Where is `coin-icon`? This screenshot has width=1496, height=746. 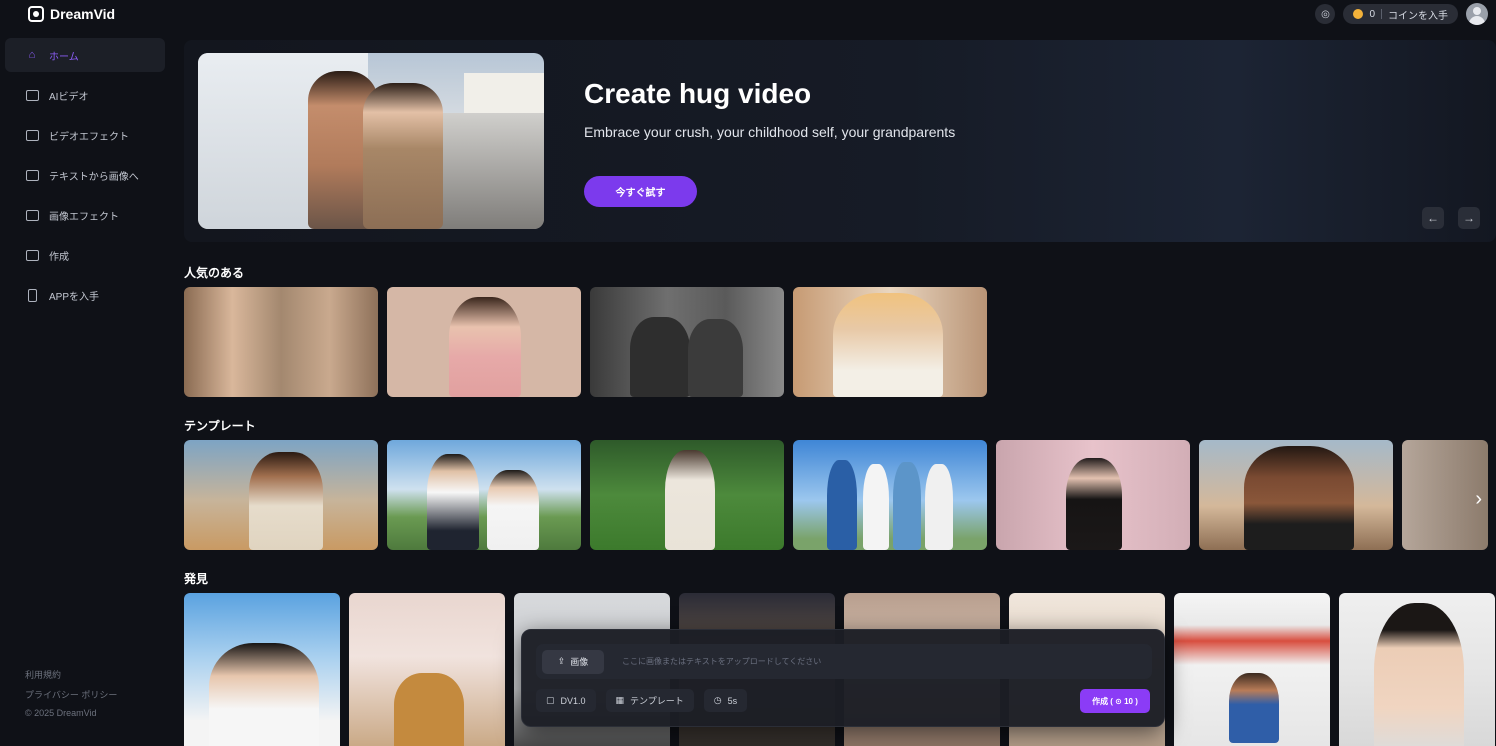
coin-icon is located at coordinates (1358, 14).